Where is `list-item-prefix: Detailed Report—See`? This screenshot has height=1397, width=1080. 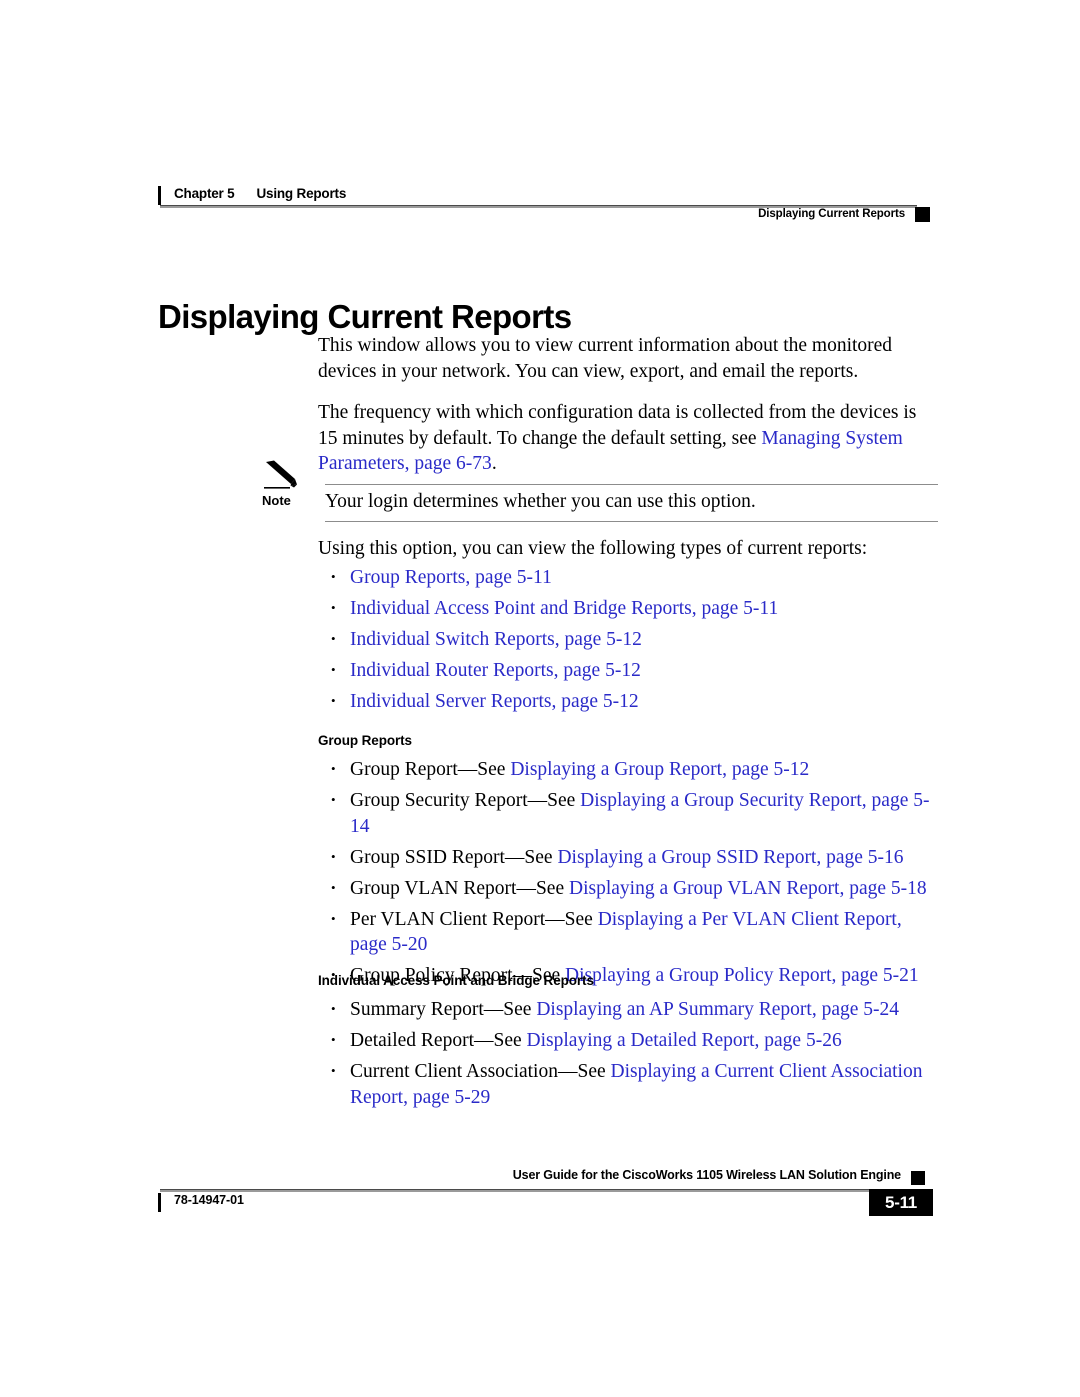 list-item-prefix: Detailed Report—See is located at coordinates (438, 1040).